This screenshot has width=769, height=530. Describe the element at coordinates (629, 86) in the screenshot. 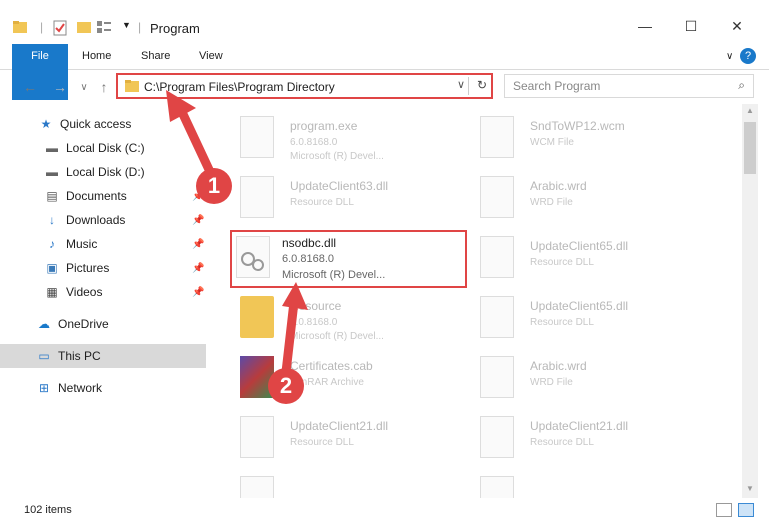

I see `search-input: Search Program ⌕` at that location.